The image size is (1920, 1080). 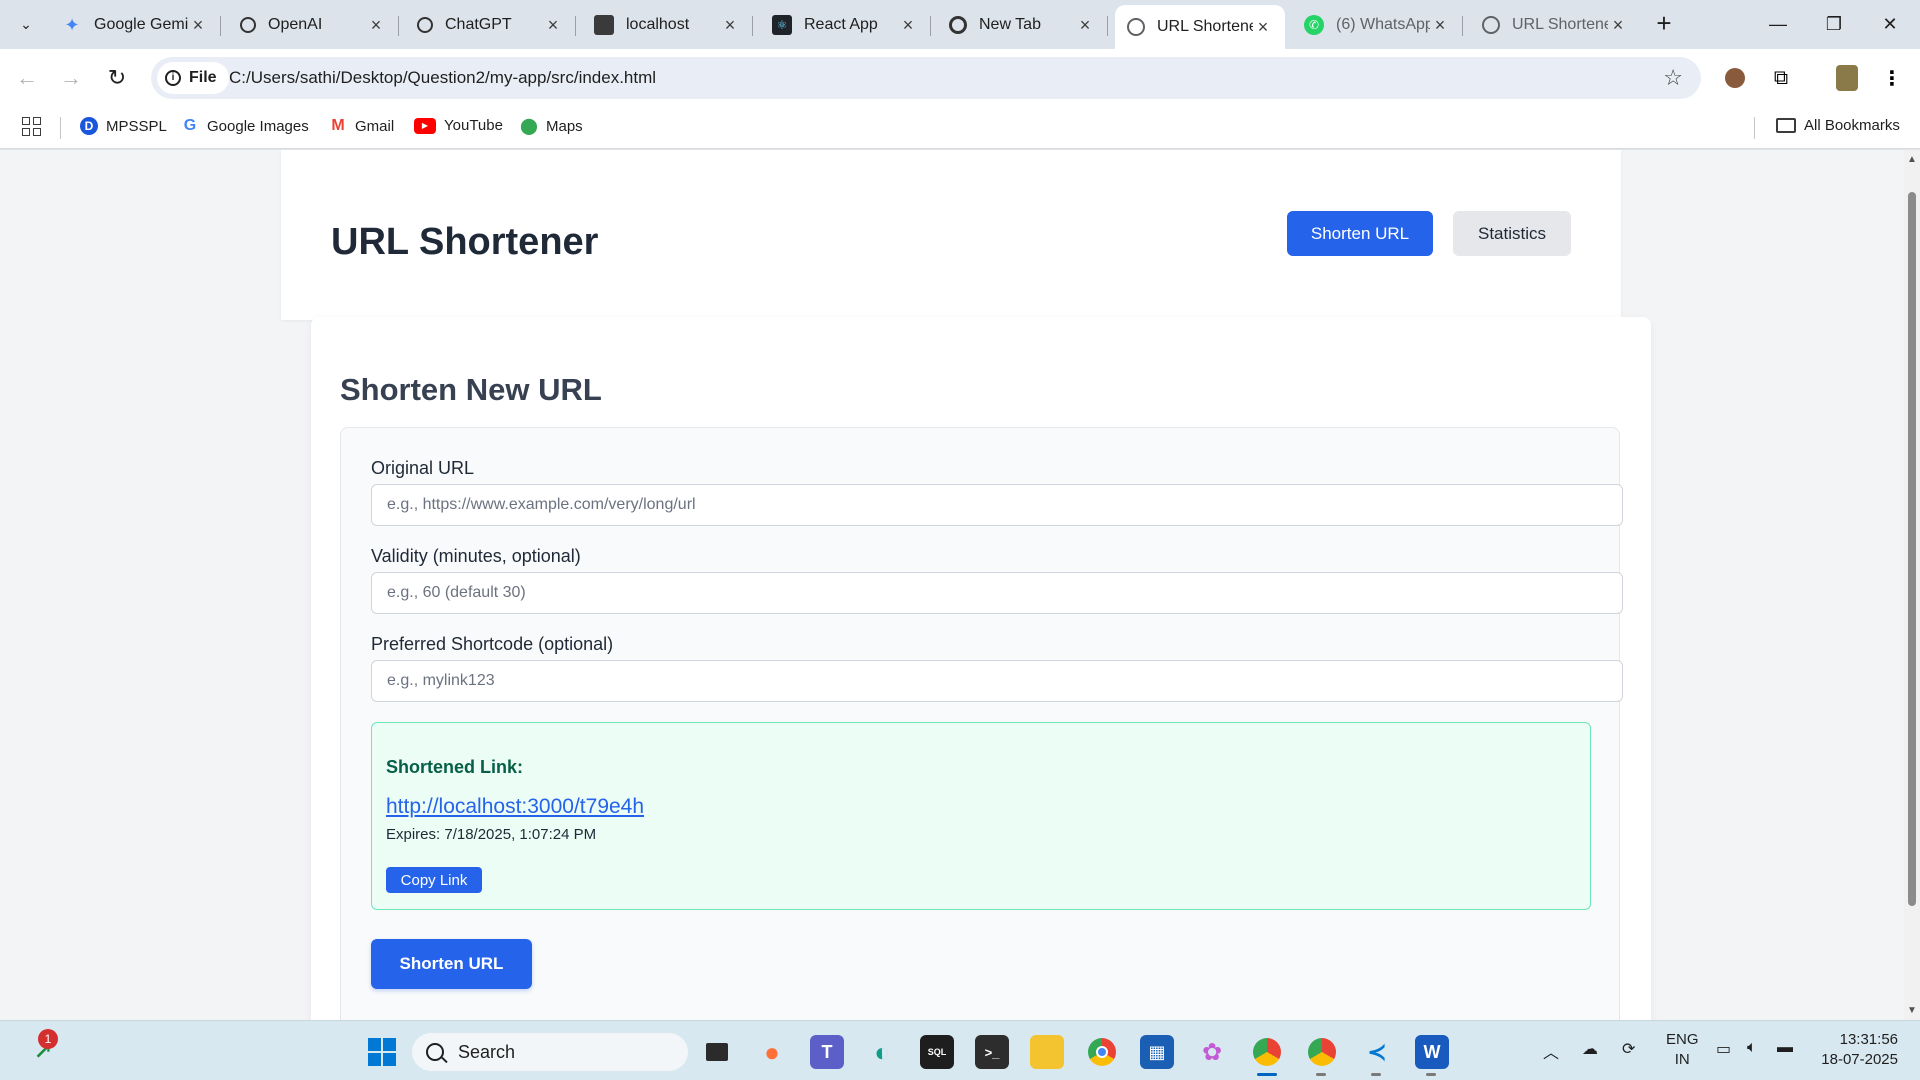 I want to click on react-icon: ⚛, so click(x=782, y=25).